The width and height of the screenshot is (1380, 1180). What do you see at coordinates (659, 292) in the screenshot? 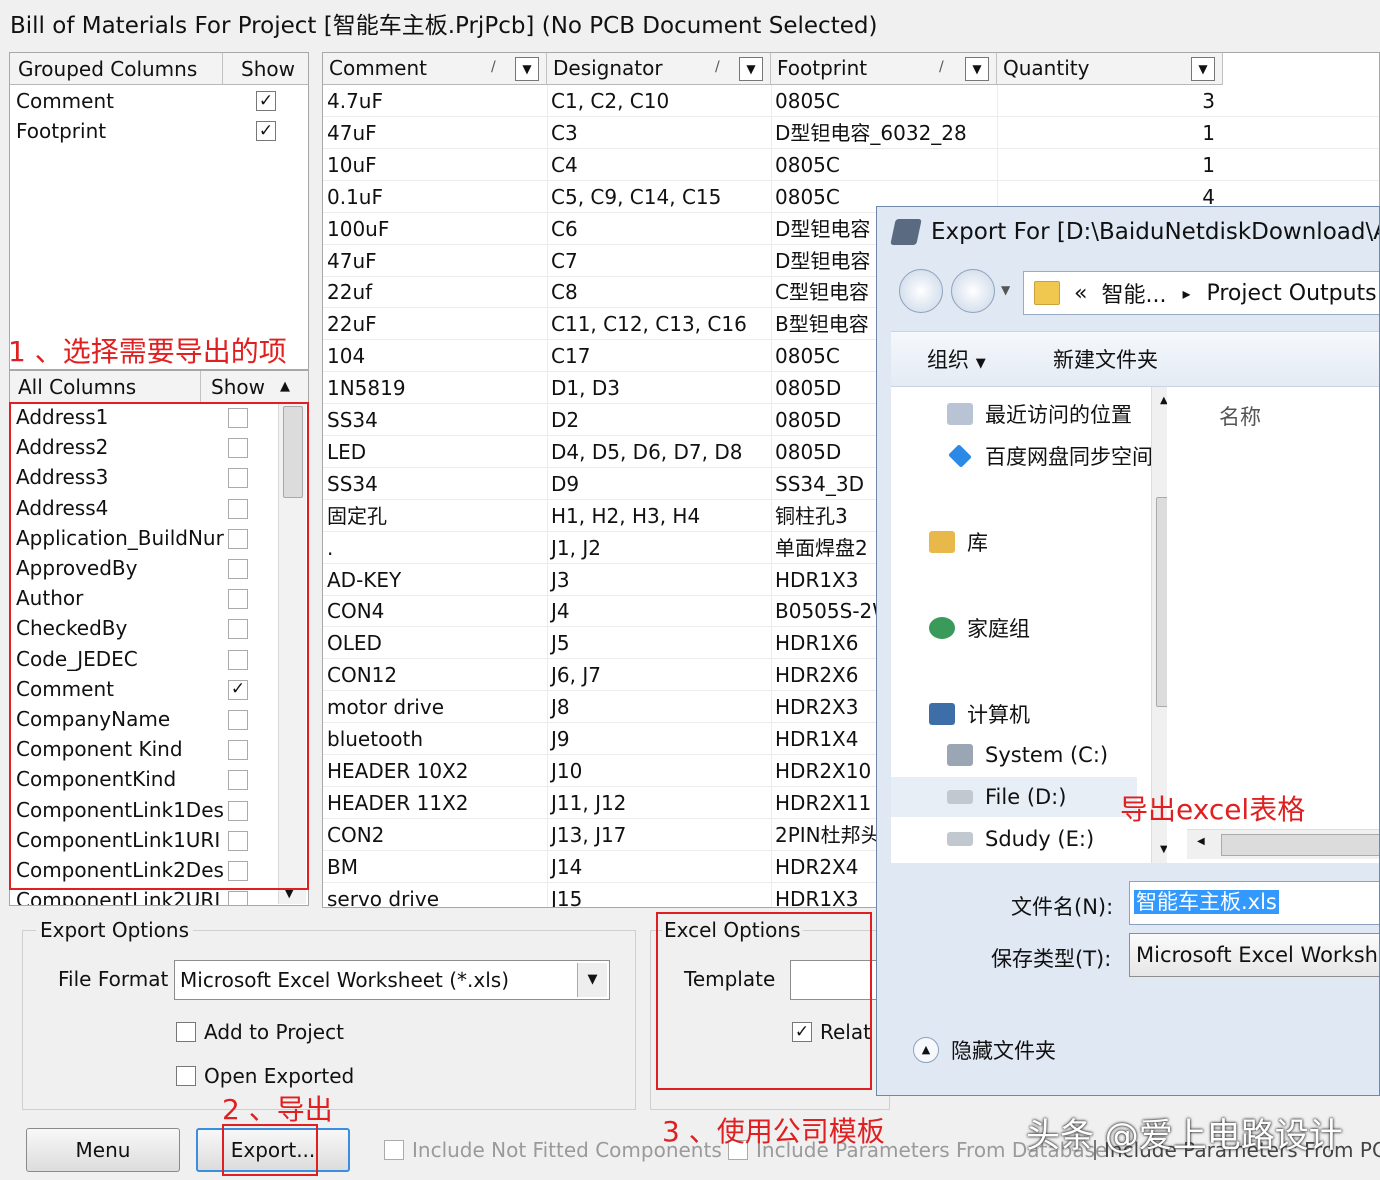
I see `bom-cell-designator: C8` at bounding box center [659, 292].